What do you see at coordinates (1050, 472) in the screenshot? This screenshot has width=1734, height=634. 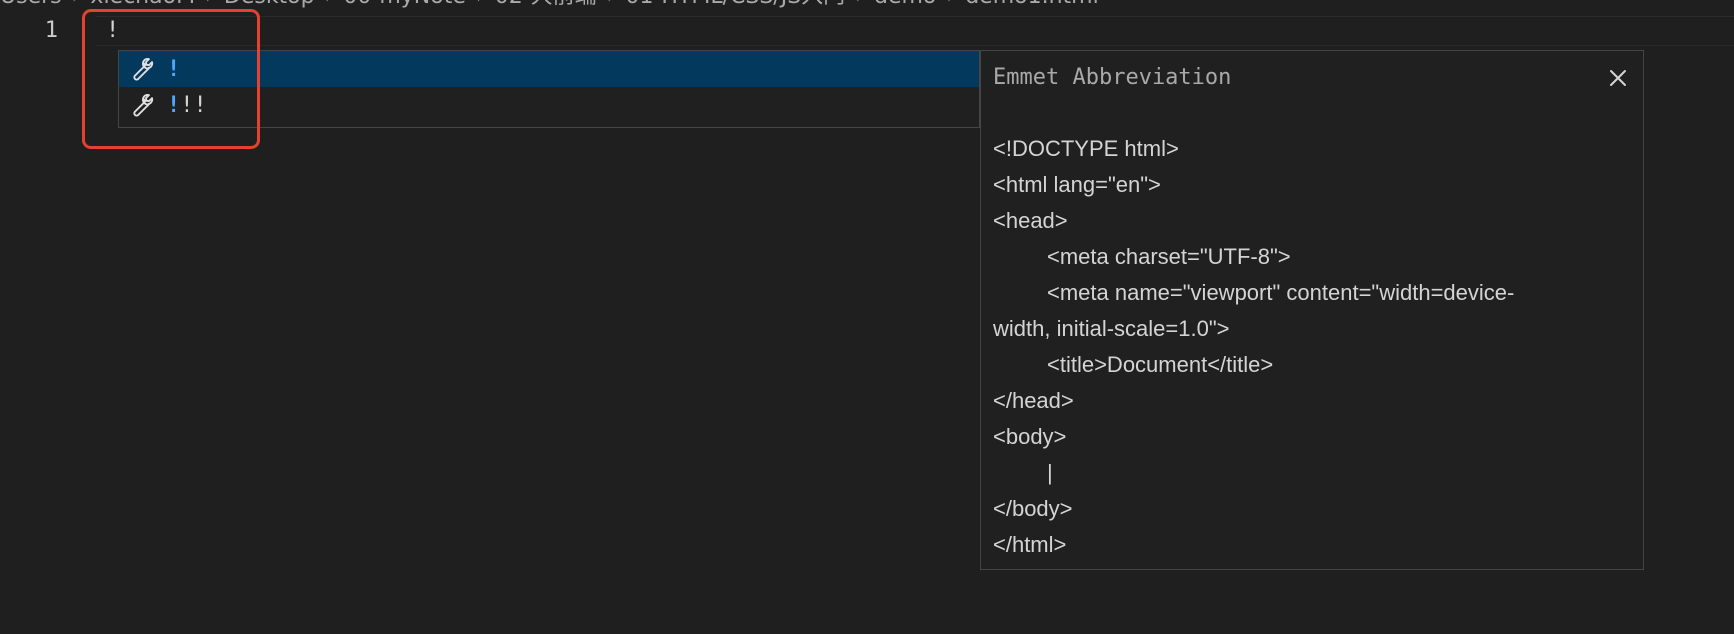 I see `preview-cursor-line: |` at bounding box center [1050, 472].